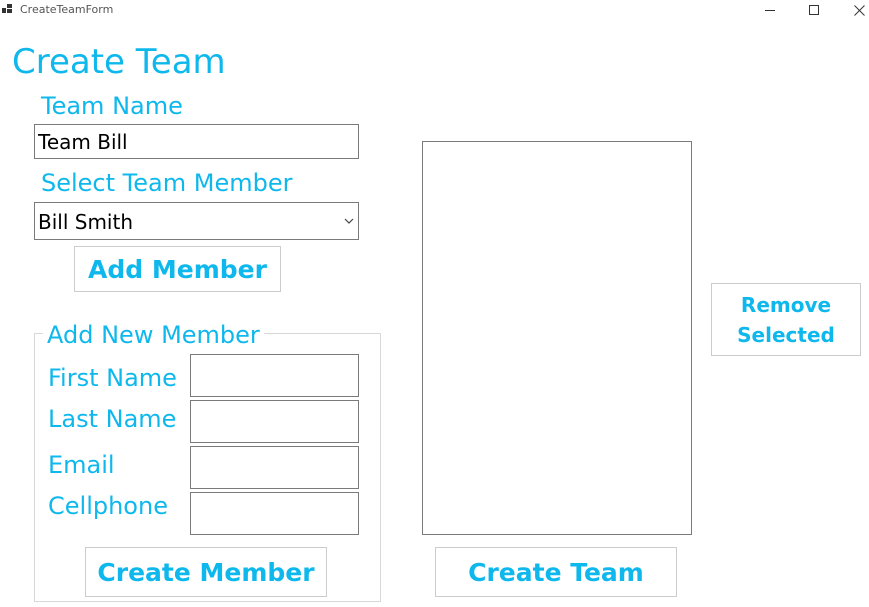 Image resolution: width=869 pixels, height=607 pixels. I want to click on create-team-button: Create Team, so click(556, 572).